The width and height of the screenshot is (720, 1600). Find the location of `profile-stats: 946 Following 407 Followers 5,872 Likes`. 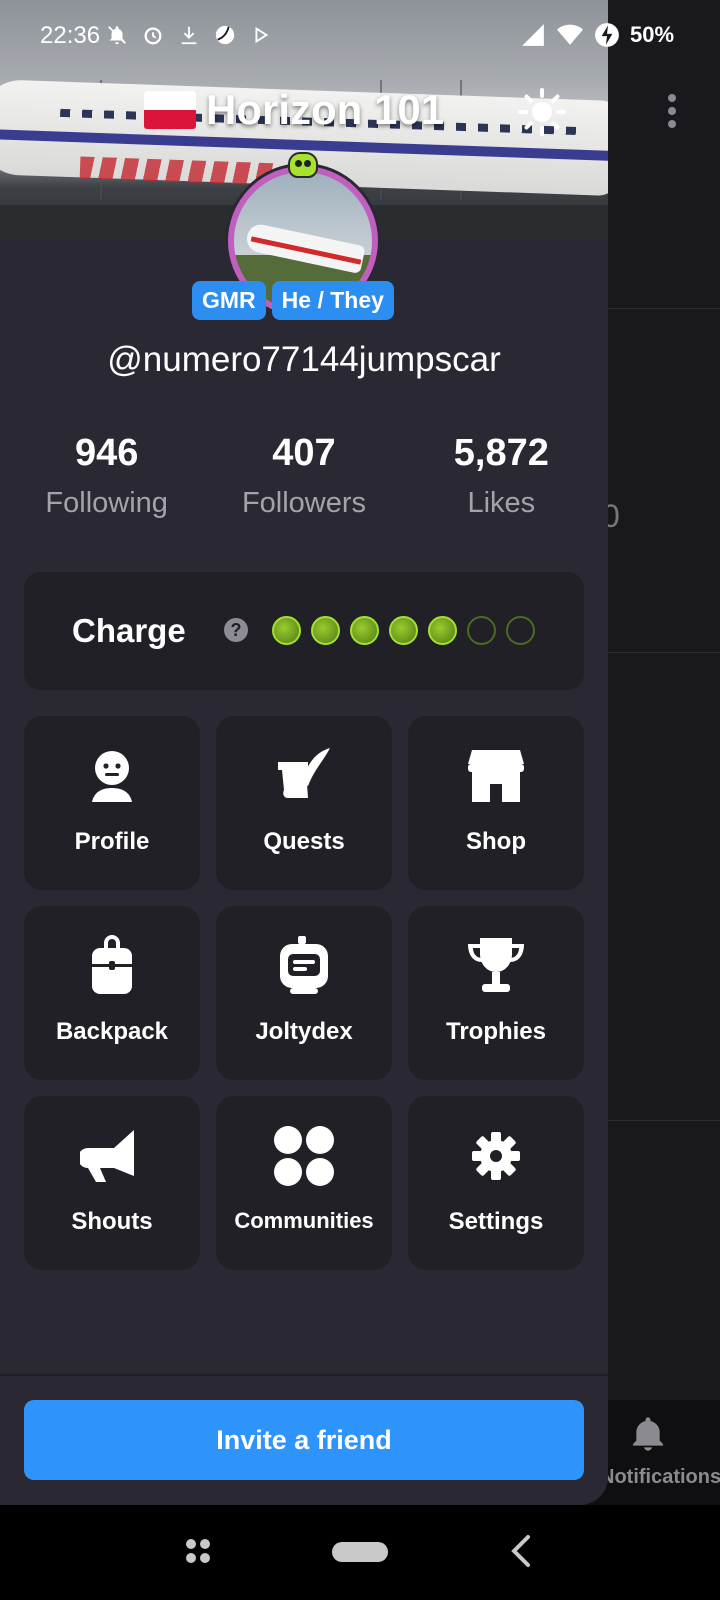

profile-stats: 946 Following 407 Followers 5,872 Likes is located at coordinates (304, 476).